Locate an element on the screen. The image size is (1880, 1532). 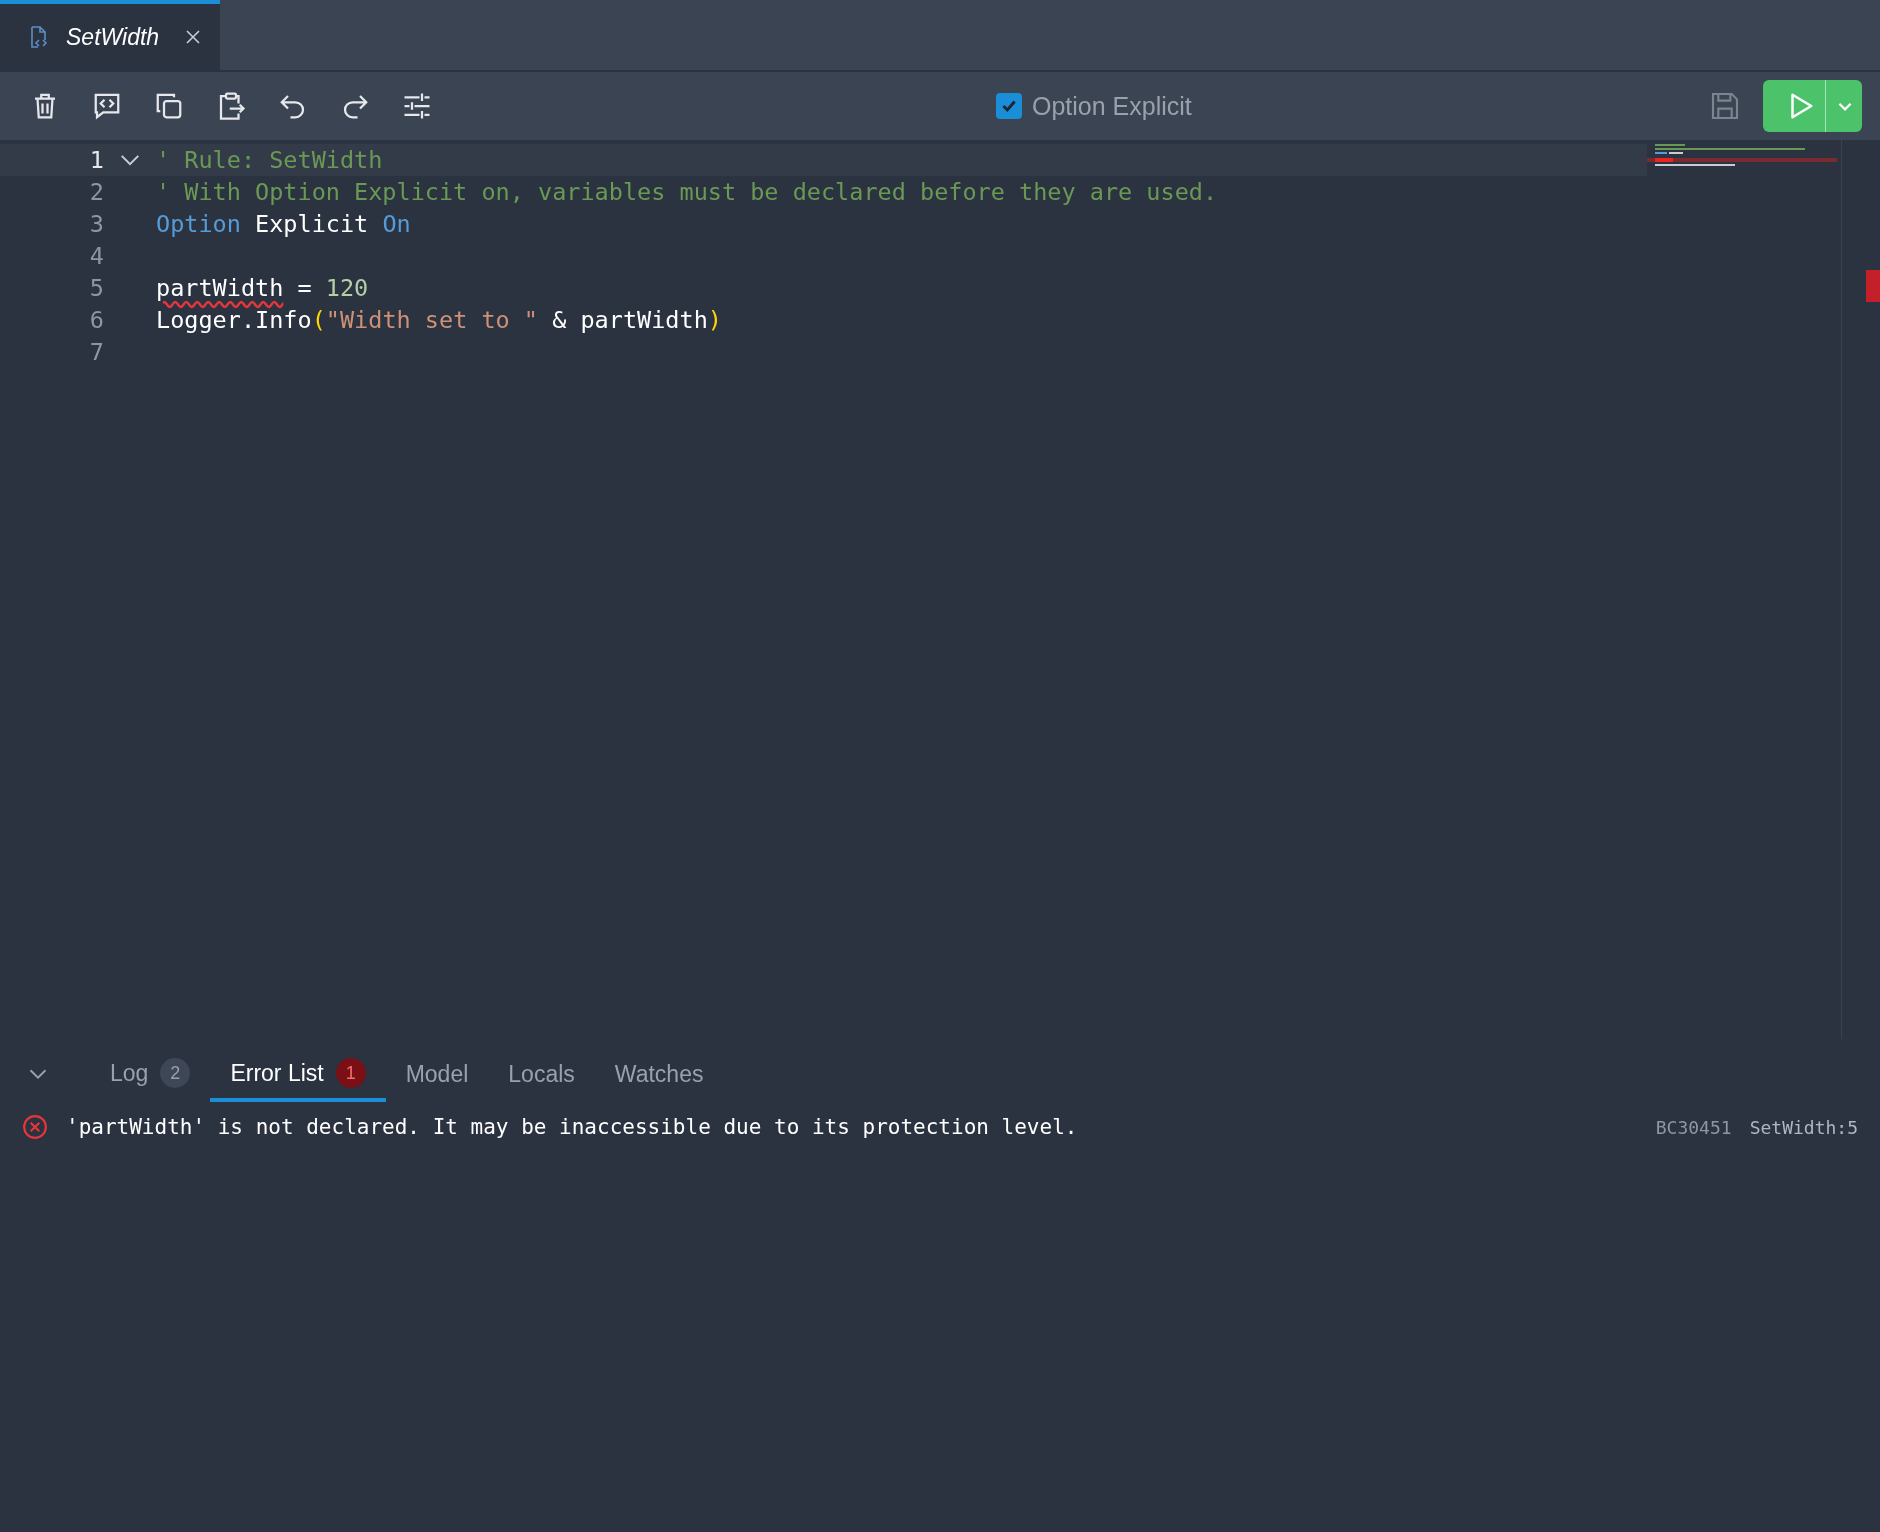
line-number: 2 is located at coordinates (96, 192).